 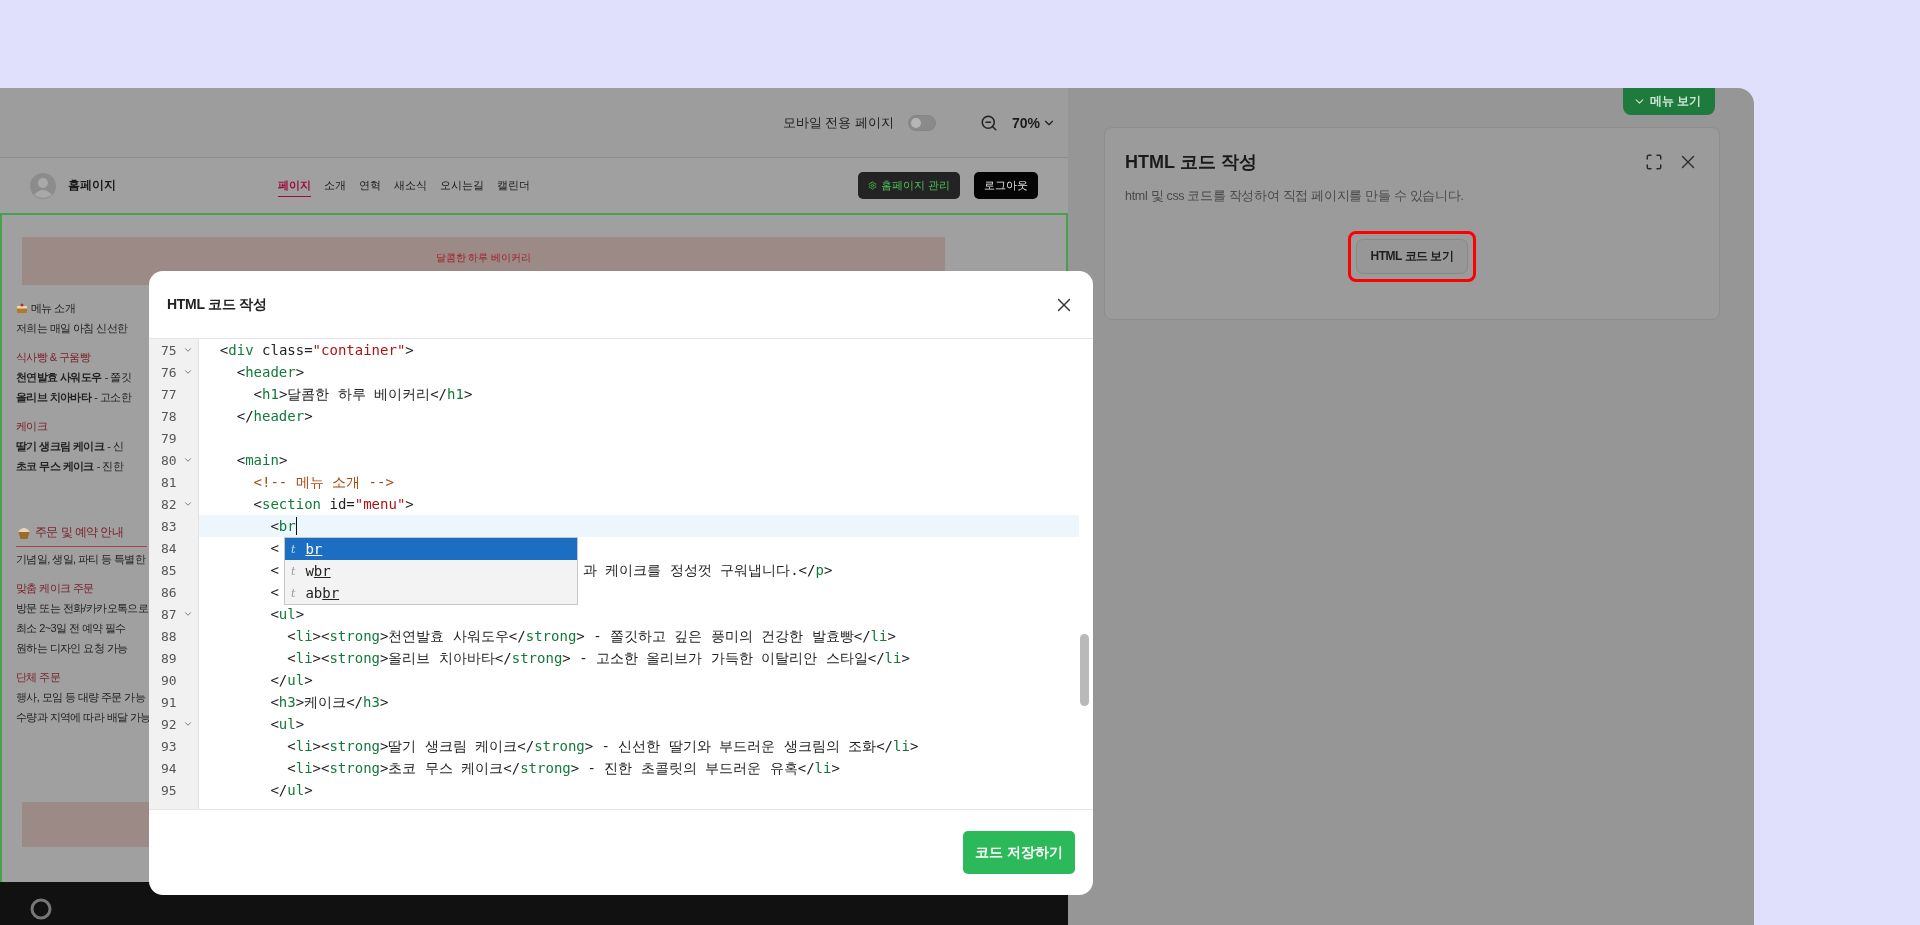 What do you see at coordinates (296, 526) in the screenshot?
I see `text-cursor` at bounding box center [296, 526].